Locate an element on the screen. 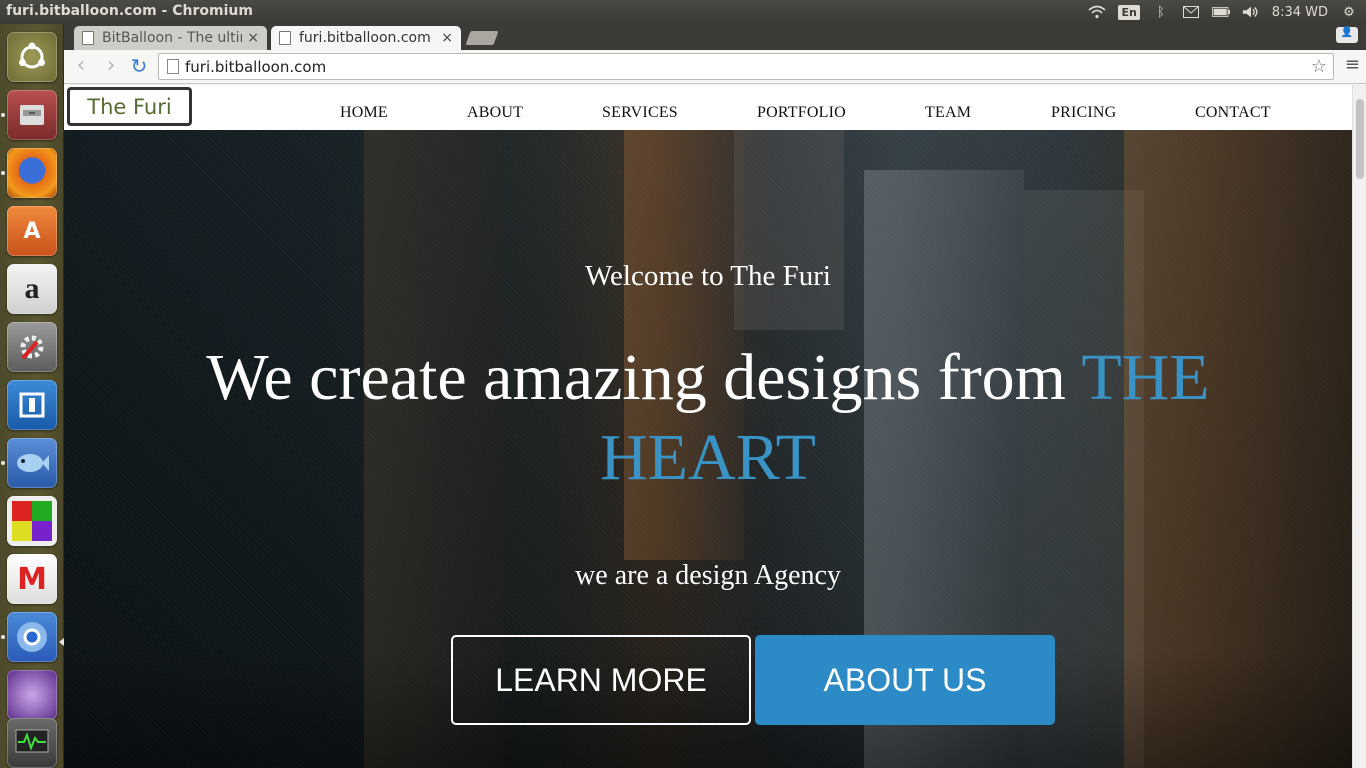 The height and width of the screenshot is (768, 1366). tab-label: furi.bitballoon.com is located at coordinates (365, 38).